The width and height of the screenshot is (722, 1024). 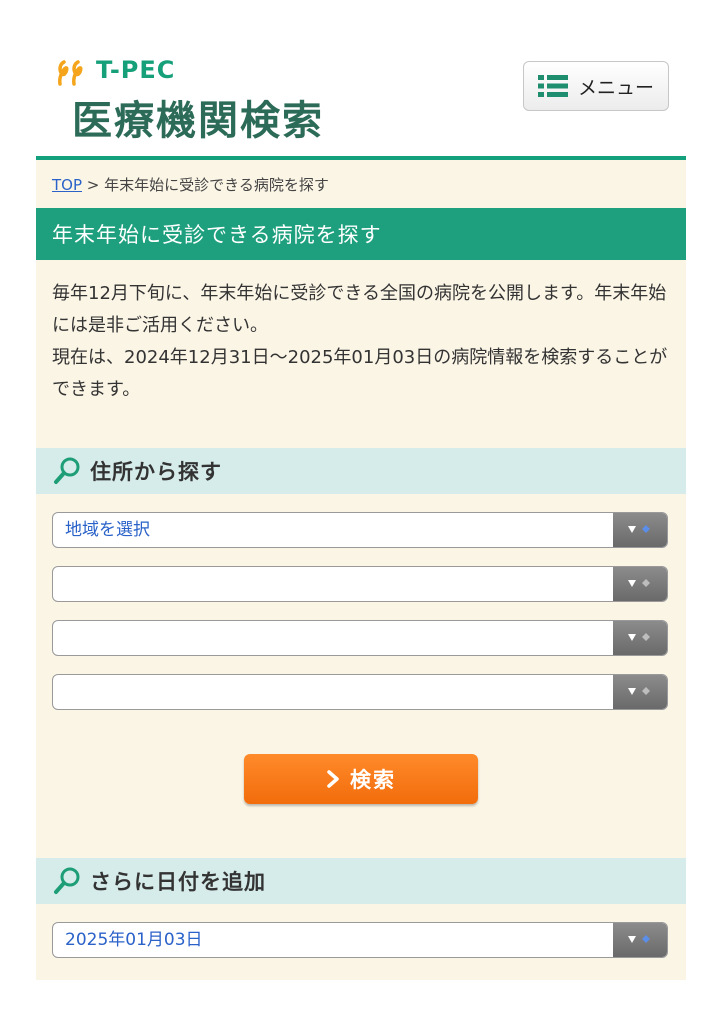 I want to click on page-title: 年末年始に受診できる病院を探す, so click(x=361, y=234).